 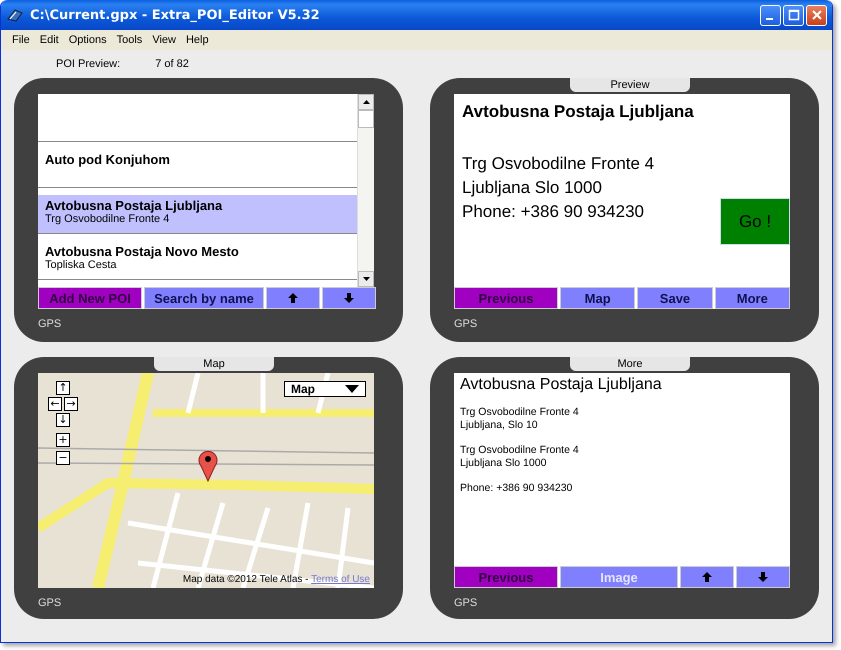 What do you see at coordinates (107, 219) in the screenshot?
I see `poi-address: Trg Osvobodilne Fronte 4` at bounding box center [107, 219].